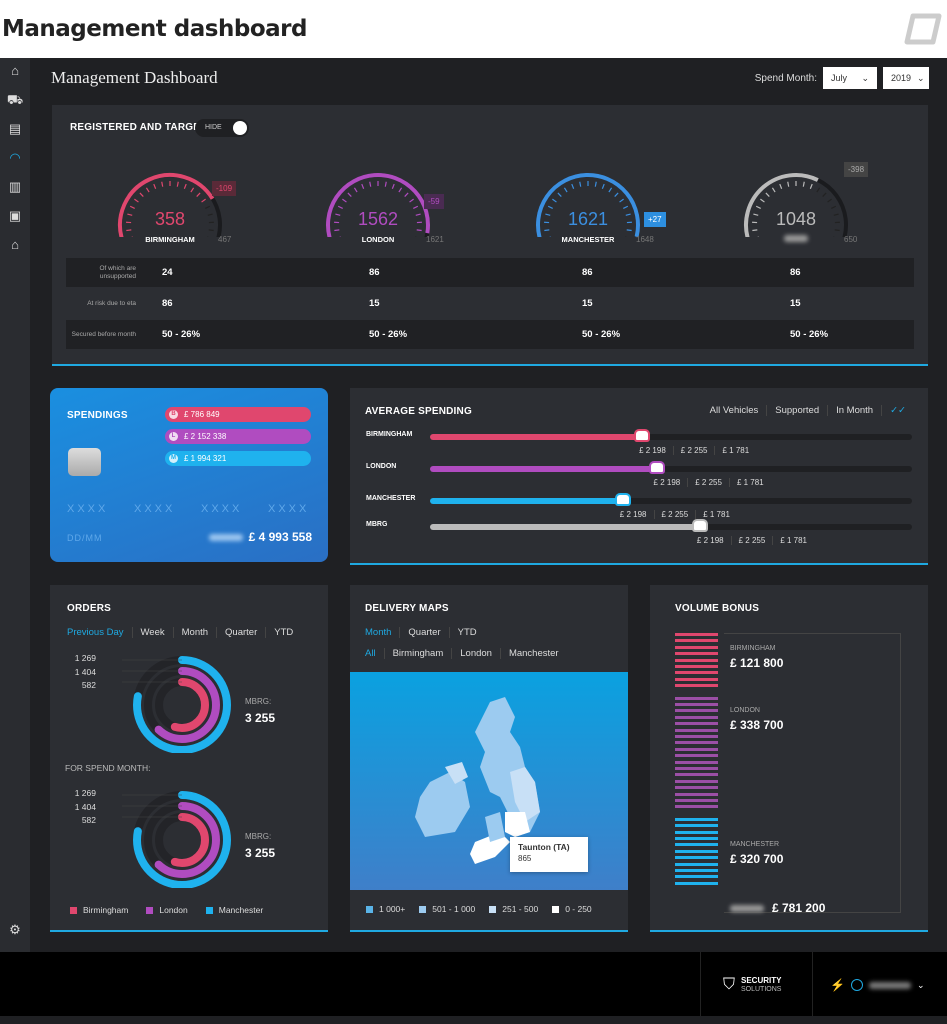 This screenshot has width=947, height=1024. I want to click on gauge-diff: -109, so click(224, 188).